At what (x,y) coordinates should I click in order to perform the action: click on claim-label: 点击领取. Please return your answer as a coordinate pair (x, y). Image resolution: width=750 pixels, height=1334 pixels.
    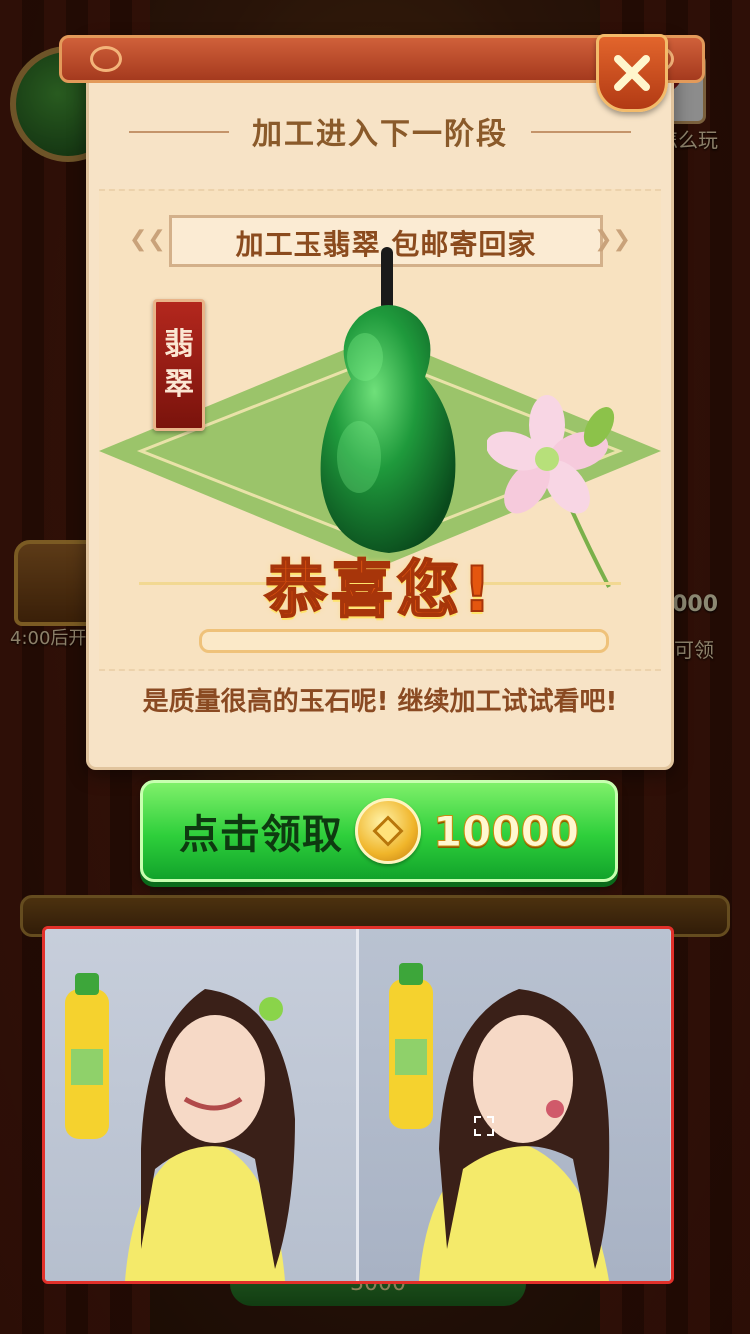
    Looking at the image, I should click on (260, 835).